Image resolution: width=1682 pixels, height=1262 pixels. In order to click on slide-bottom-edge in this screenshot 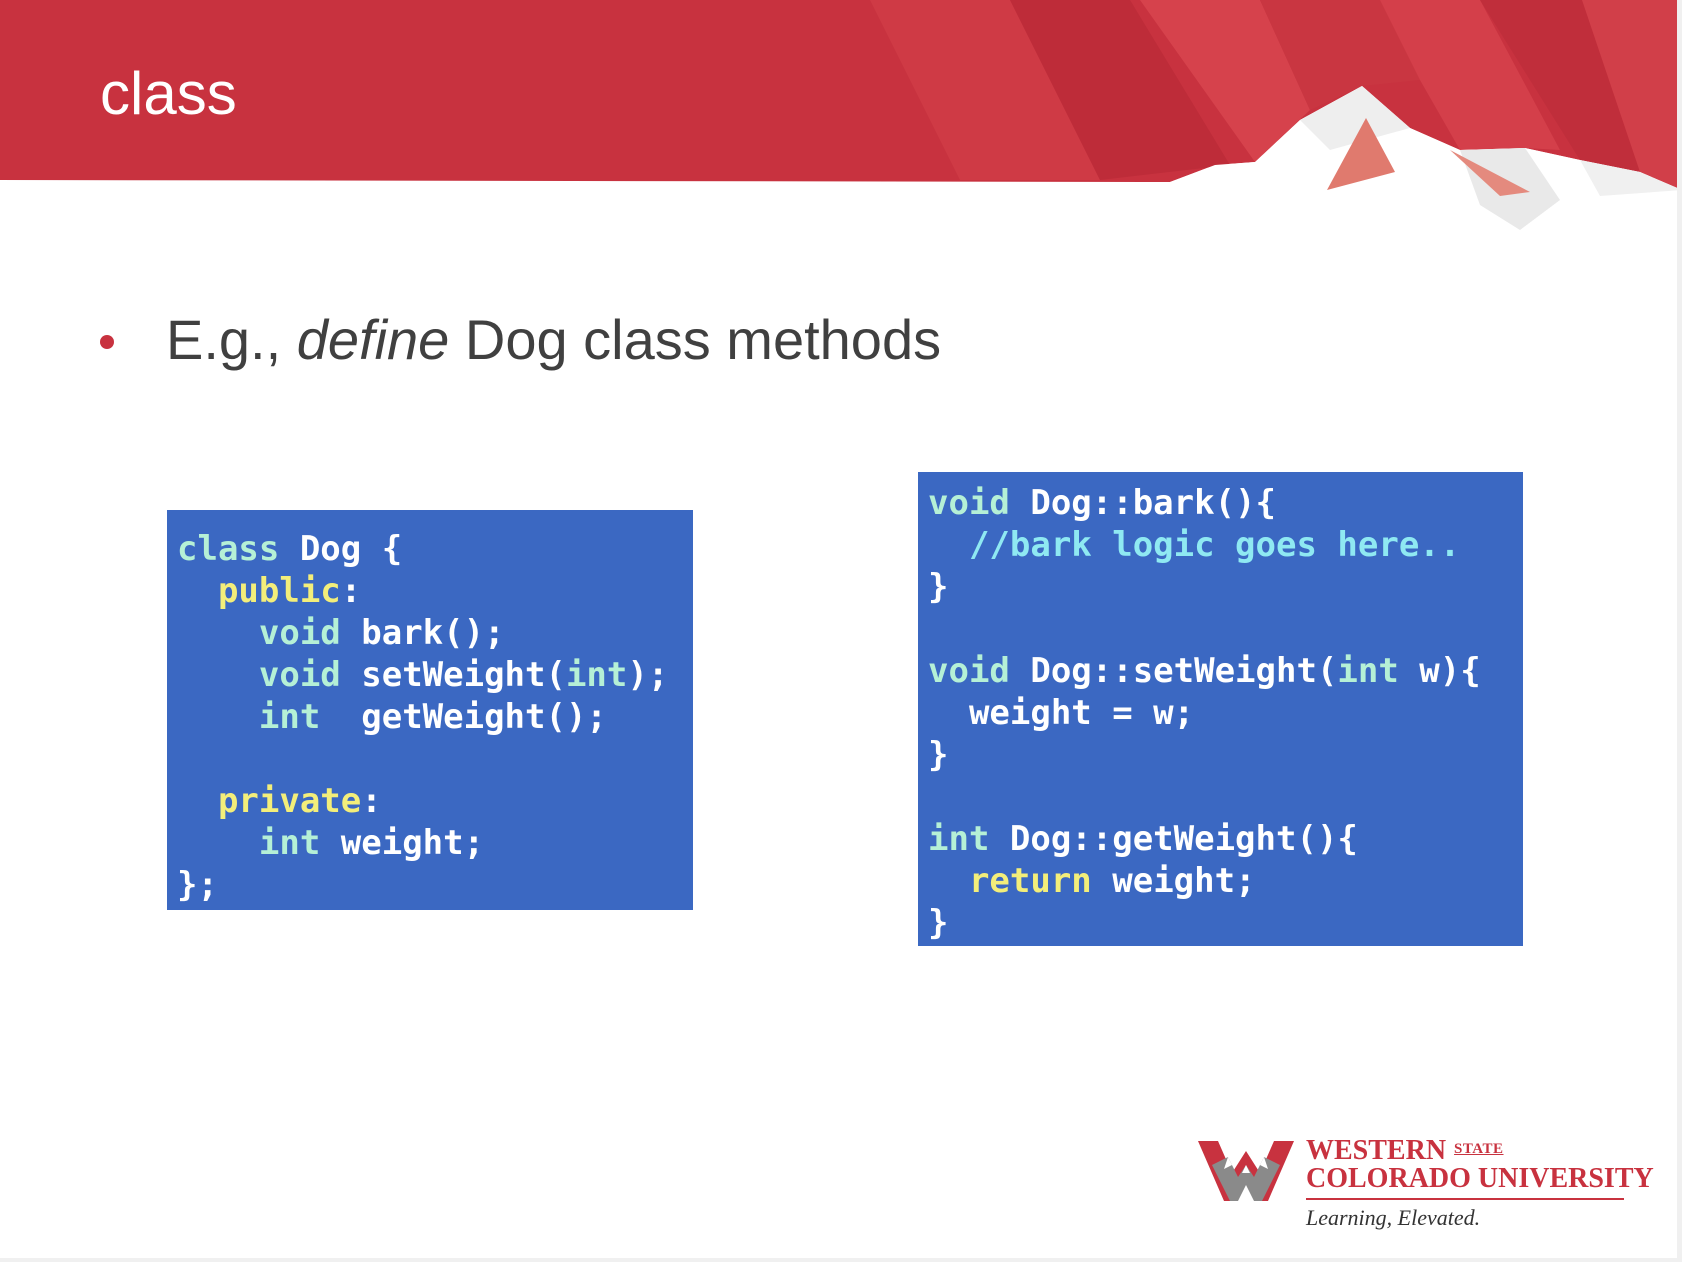, I will do `click(841, 1260)`.